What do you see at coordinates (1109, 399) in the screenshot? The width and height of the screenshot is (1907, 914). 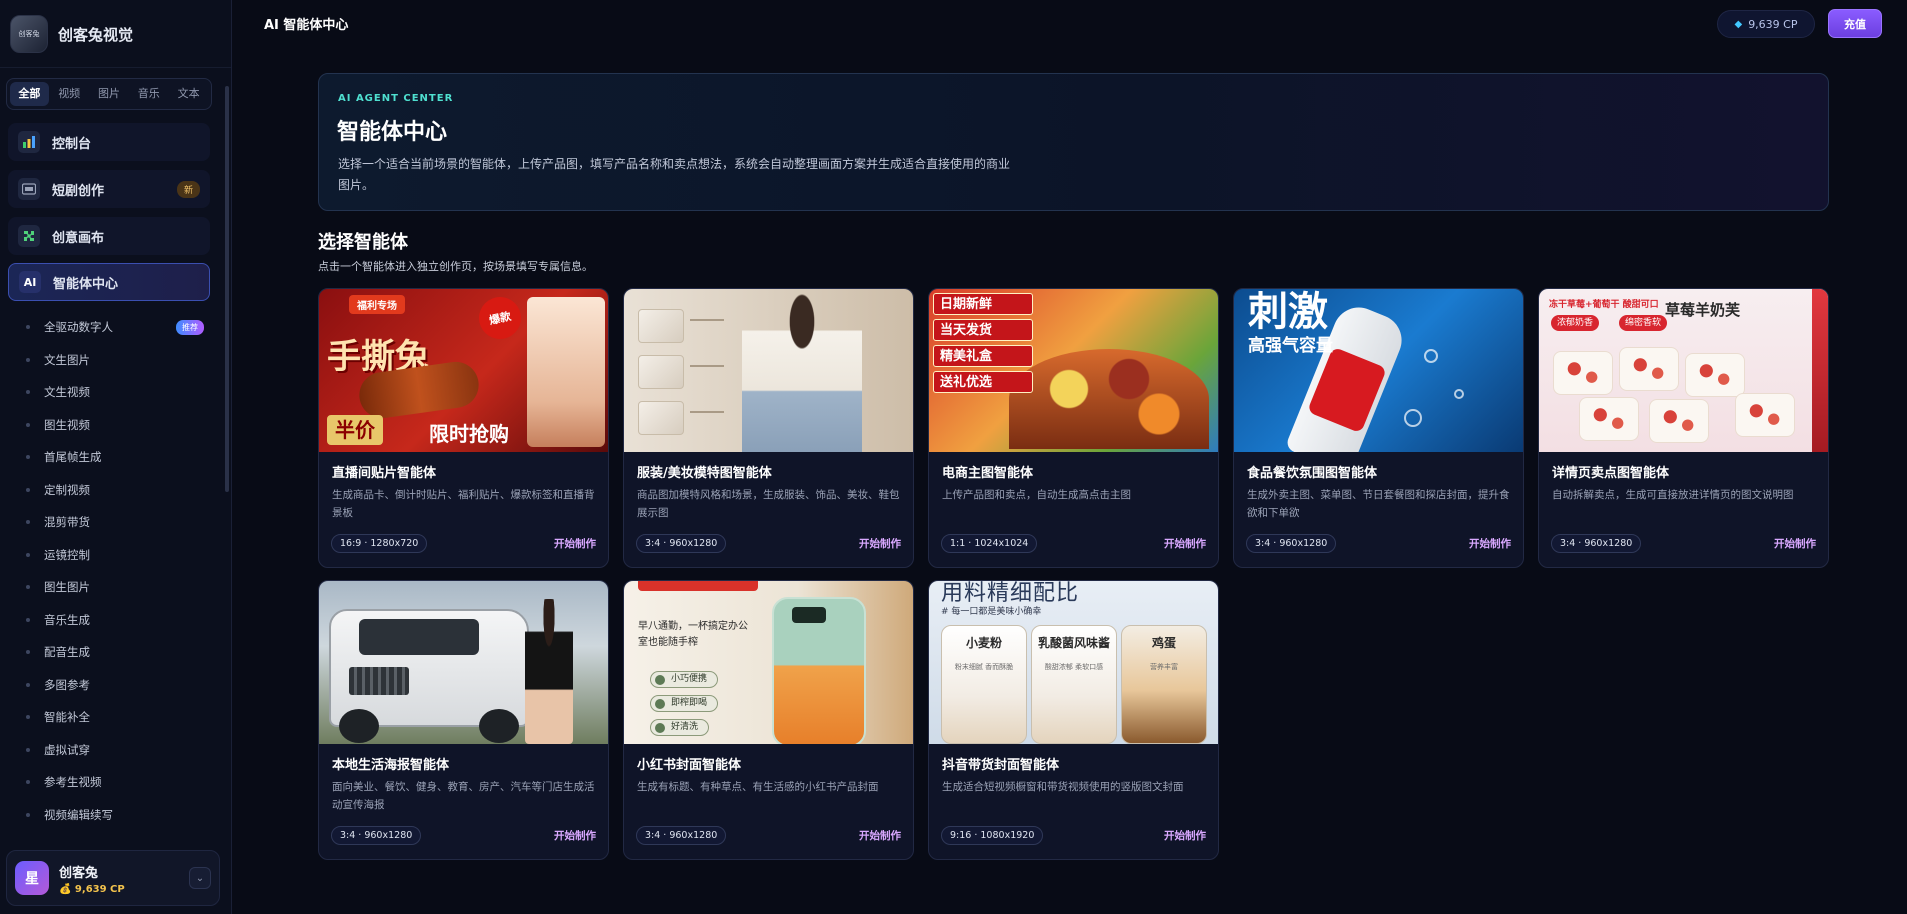 I see `snack-pile-image` at bounding box center [1109, 399].